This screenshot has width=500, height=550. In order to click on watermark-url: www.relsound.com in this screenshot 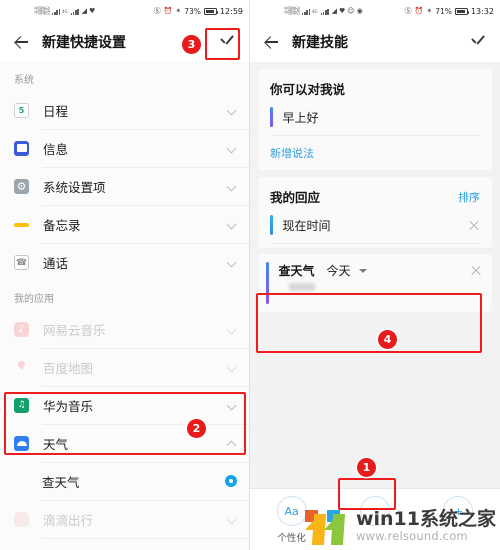, I will do `click(411, 535)`.